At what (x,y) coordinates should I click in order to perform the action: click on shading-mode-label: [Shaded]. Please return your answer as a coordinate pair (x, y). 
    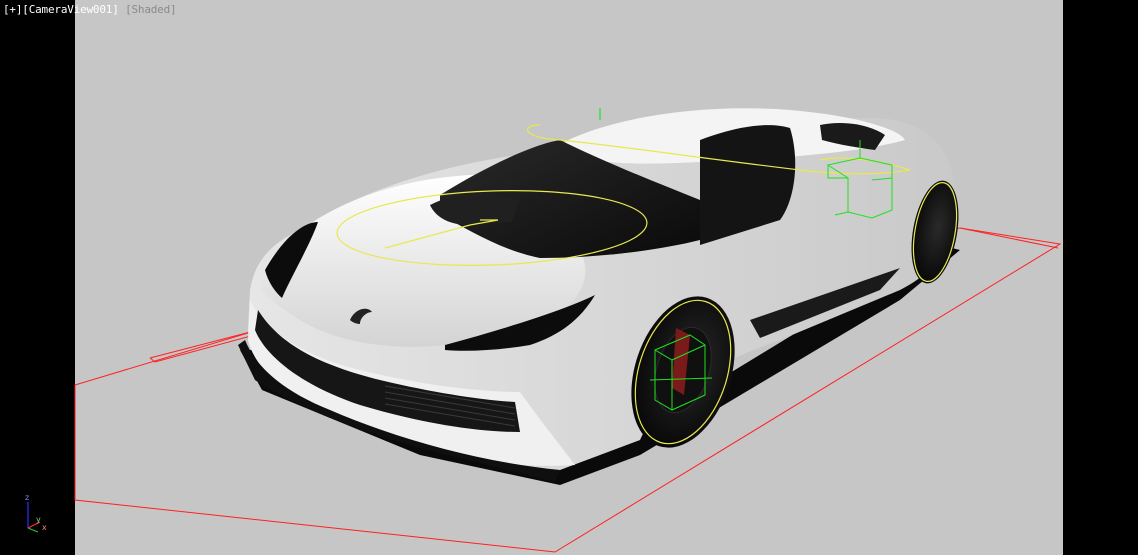
    Looking at the image, I should click on (151, 9).